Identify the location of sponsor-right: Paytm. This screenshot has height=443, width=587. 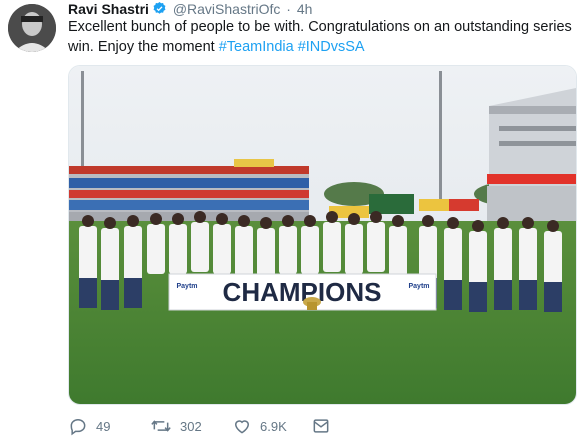
(418, 286).